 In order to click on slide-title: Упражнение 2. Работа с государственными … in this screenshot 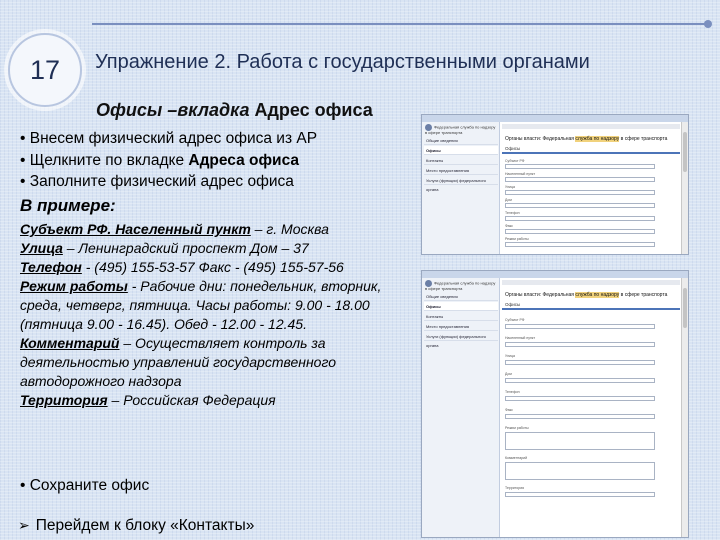, I will do `click(342, 62)`.